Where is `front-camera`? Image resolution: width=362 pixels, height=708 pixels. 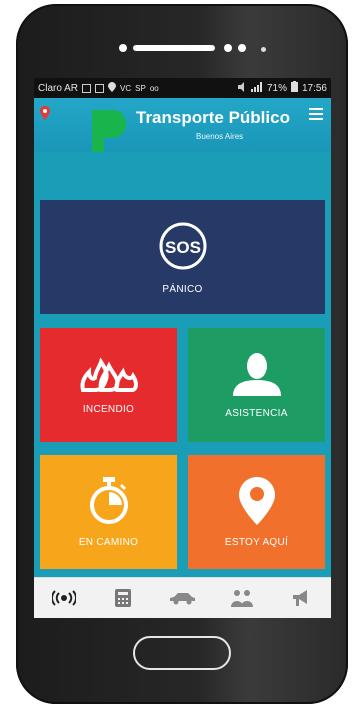 front-camera is located at coordinates (263, 49).